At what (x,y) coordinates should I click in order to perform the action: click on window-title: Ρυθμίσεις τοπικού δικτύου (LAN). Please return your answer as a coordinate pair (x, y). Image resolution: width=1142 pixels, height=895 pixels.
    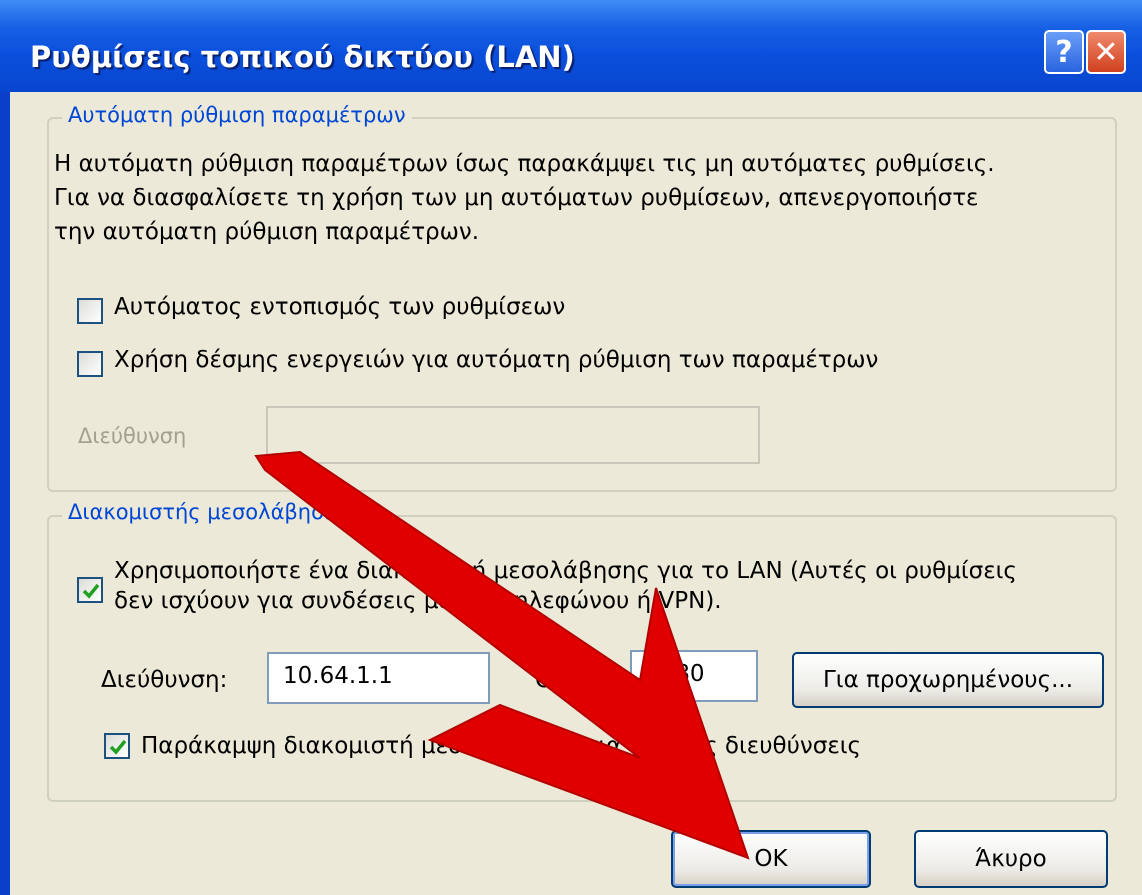
    Looking at the image, I should click on (302, 57).